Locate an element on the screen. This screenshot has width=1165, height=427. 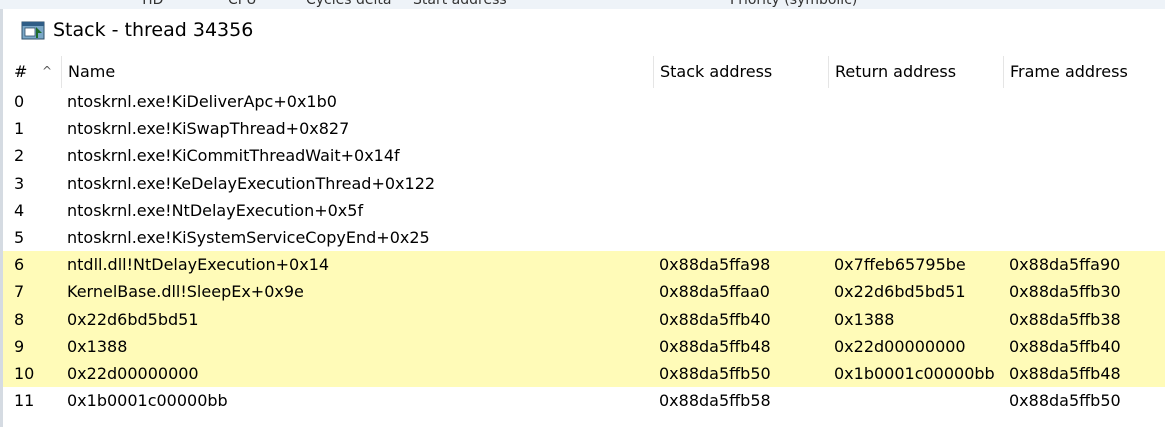
frame-number-cell: 6 is located at coordinates (19, 265).